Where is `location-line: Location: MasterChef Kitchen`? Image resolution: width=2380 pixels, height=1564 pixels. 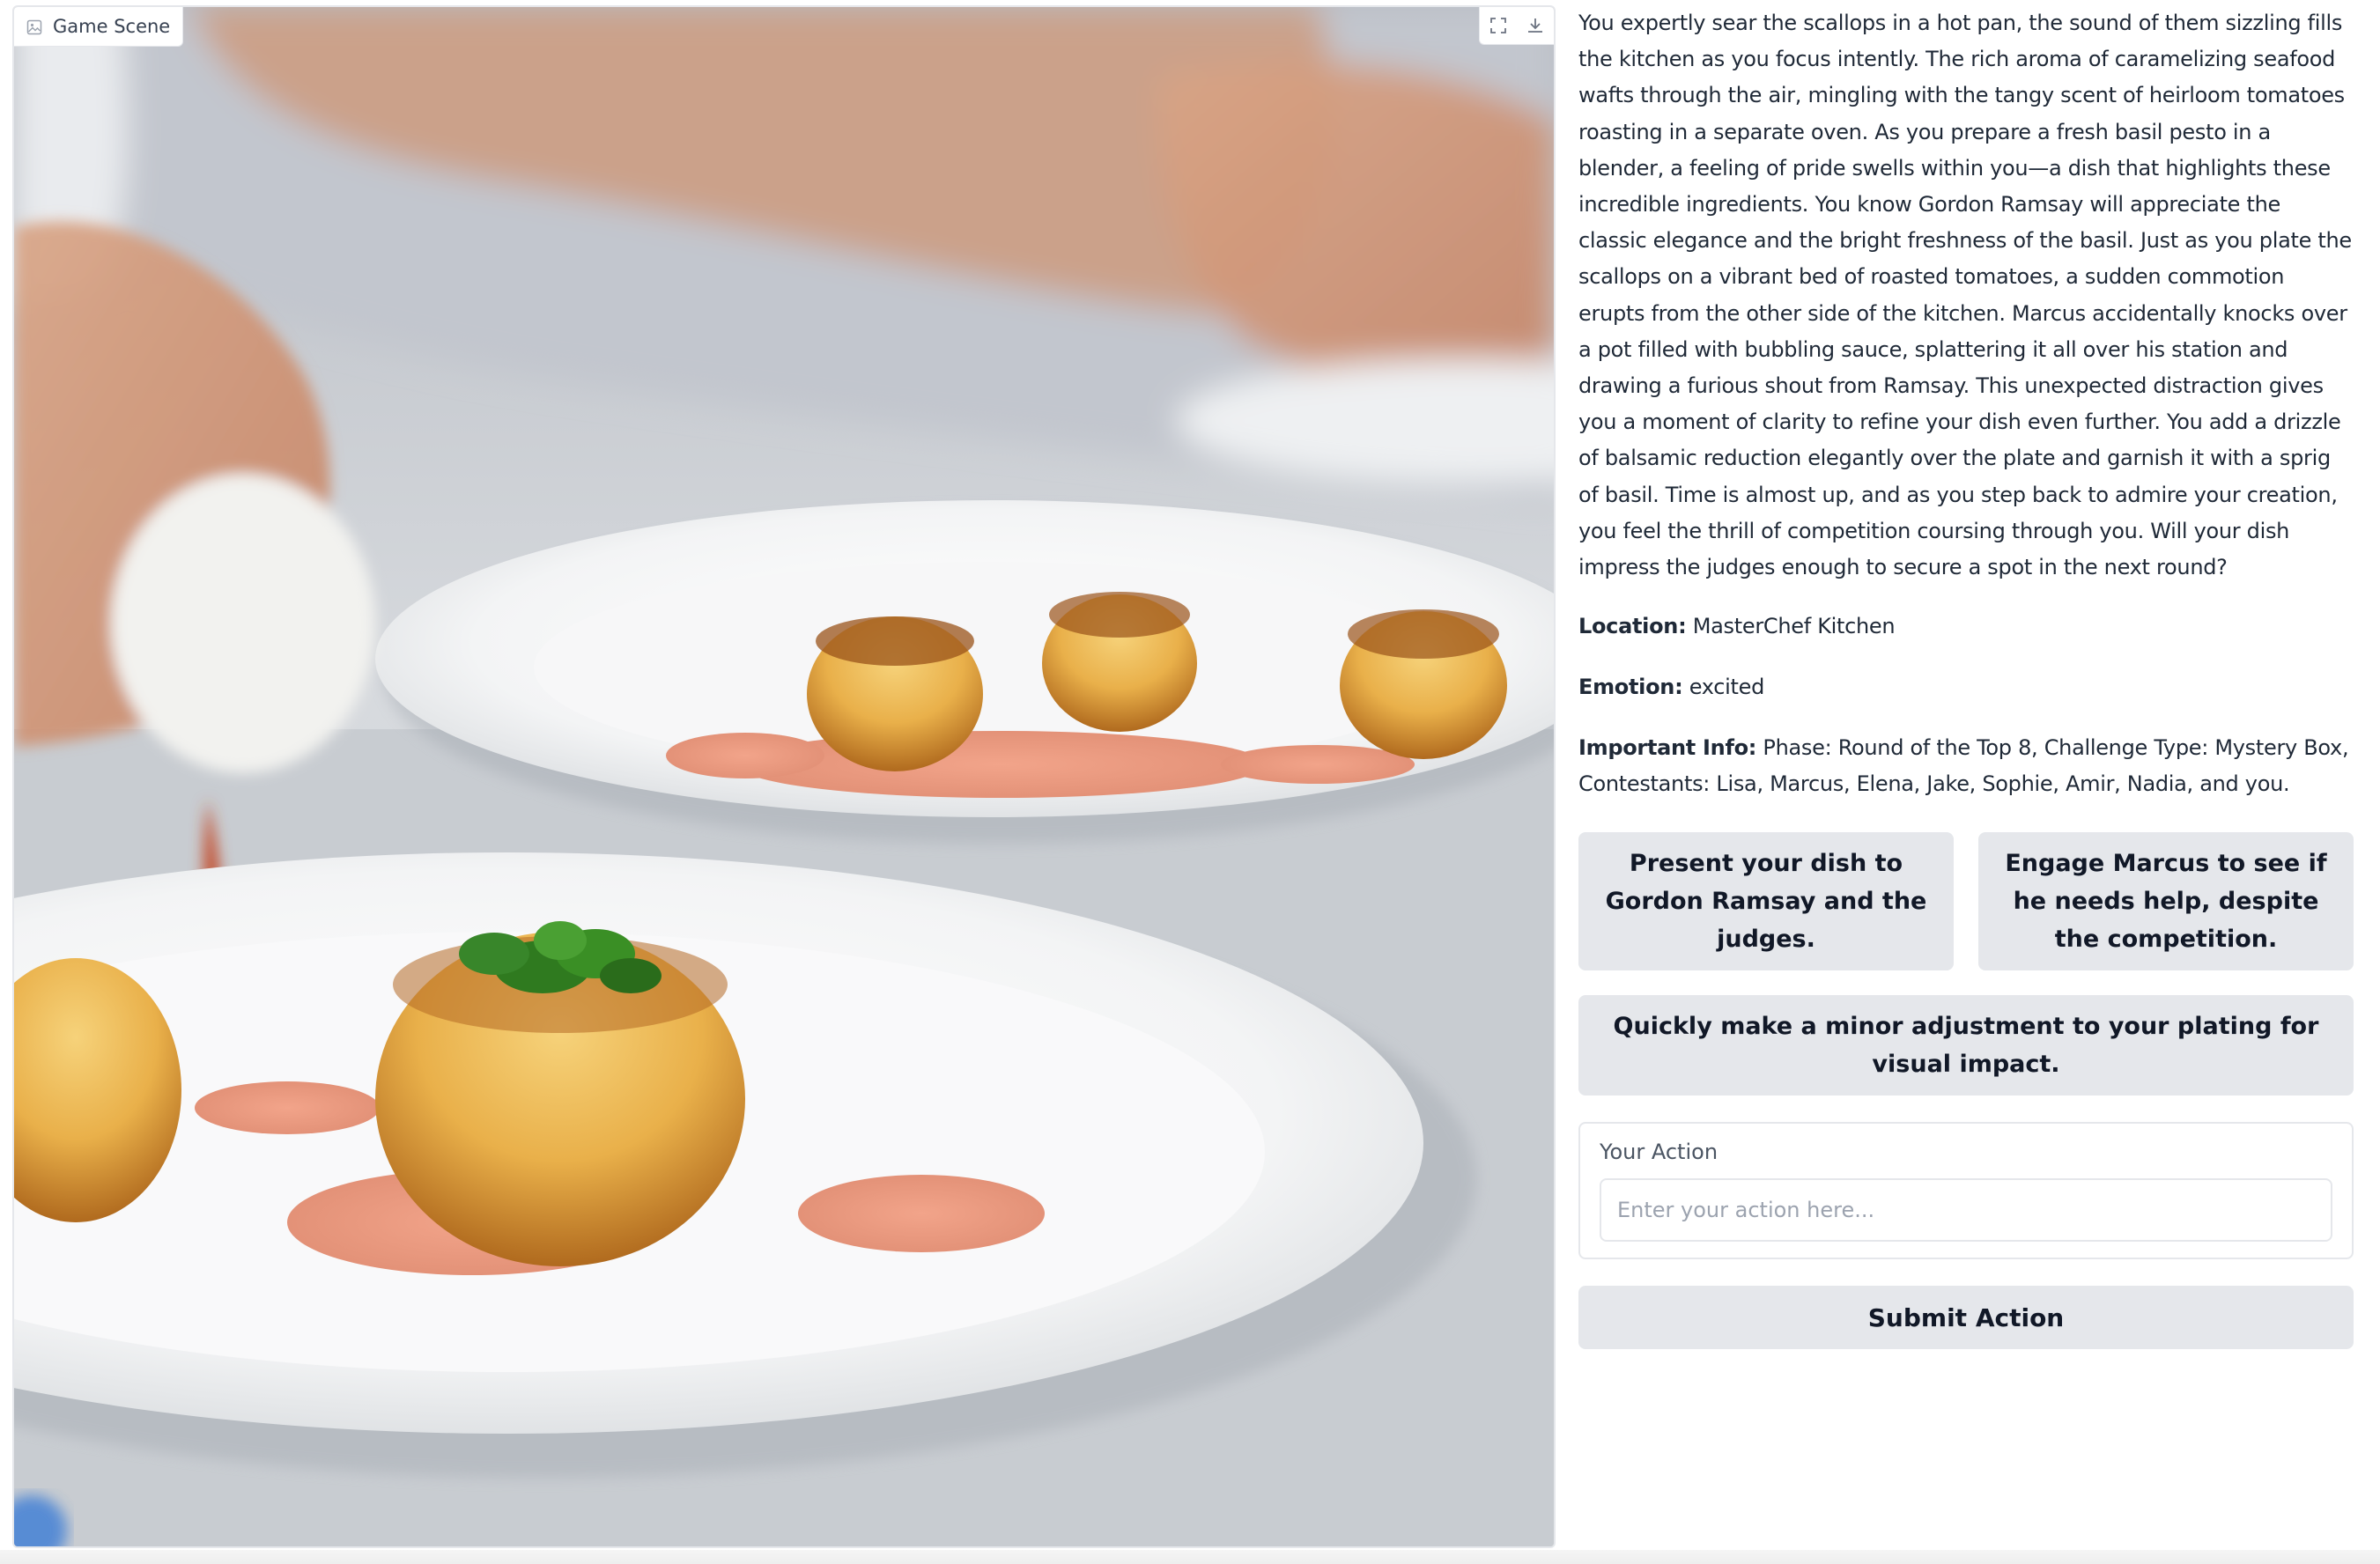
location-line: Location: MasterChef Kitchen is located at coordinates (1966, 627).